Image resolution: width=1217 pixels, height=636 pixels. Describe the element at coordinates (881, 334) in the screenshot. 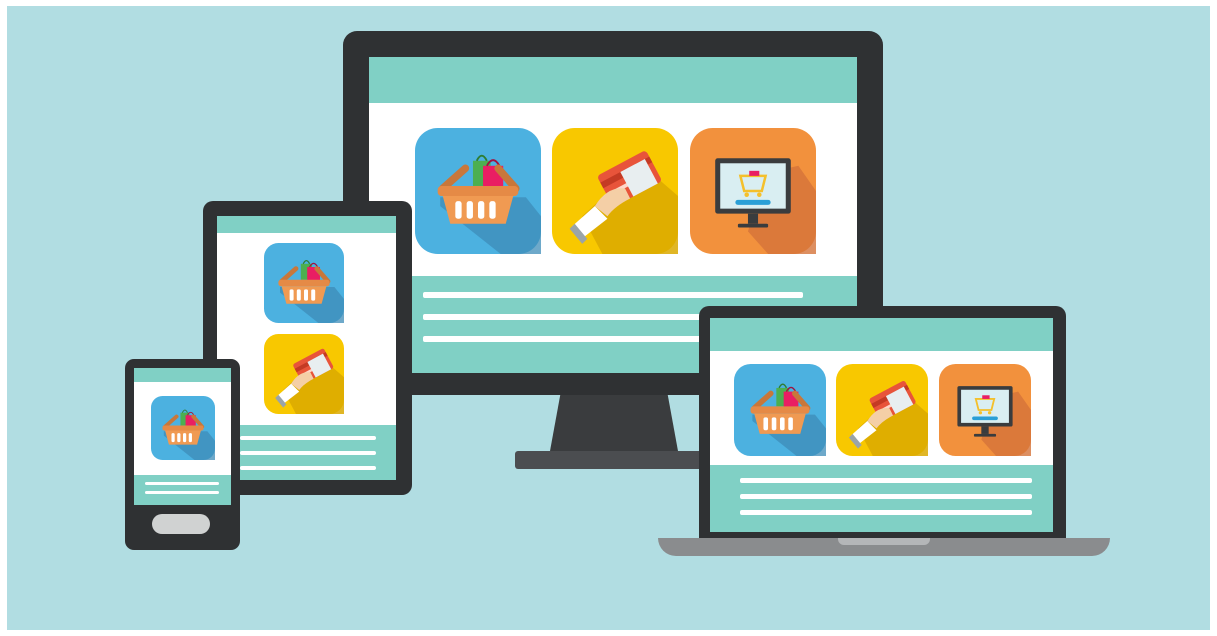

I see `laptop-header-bar` at that location.